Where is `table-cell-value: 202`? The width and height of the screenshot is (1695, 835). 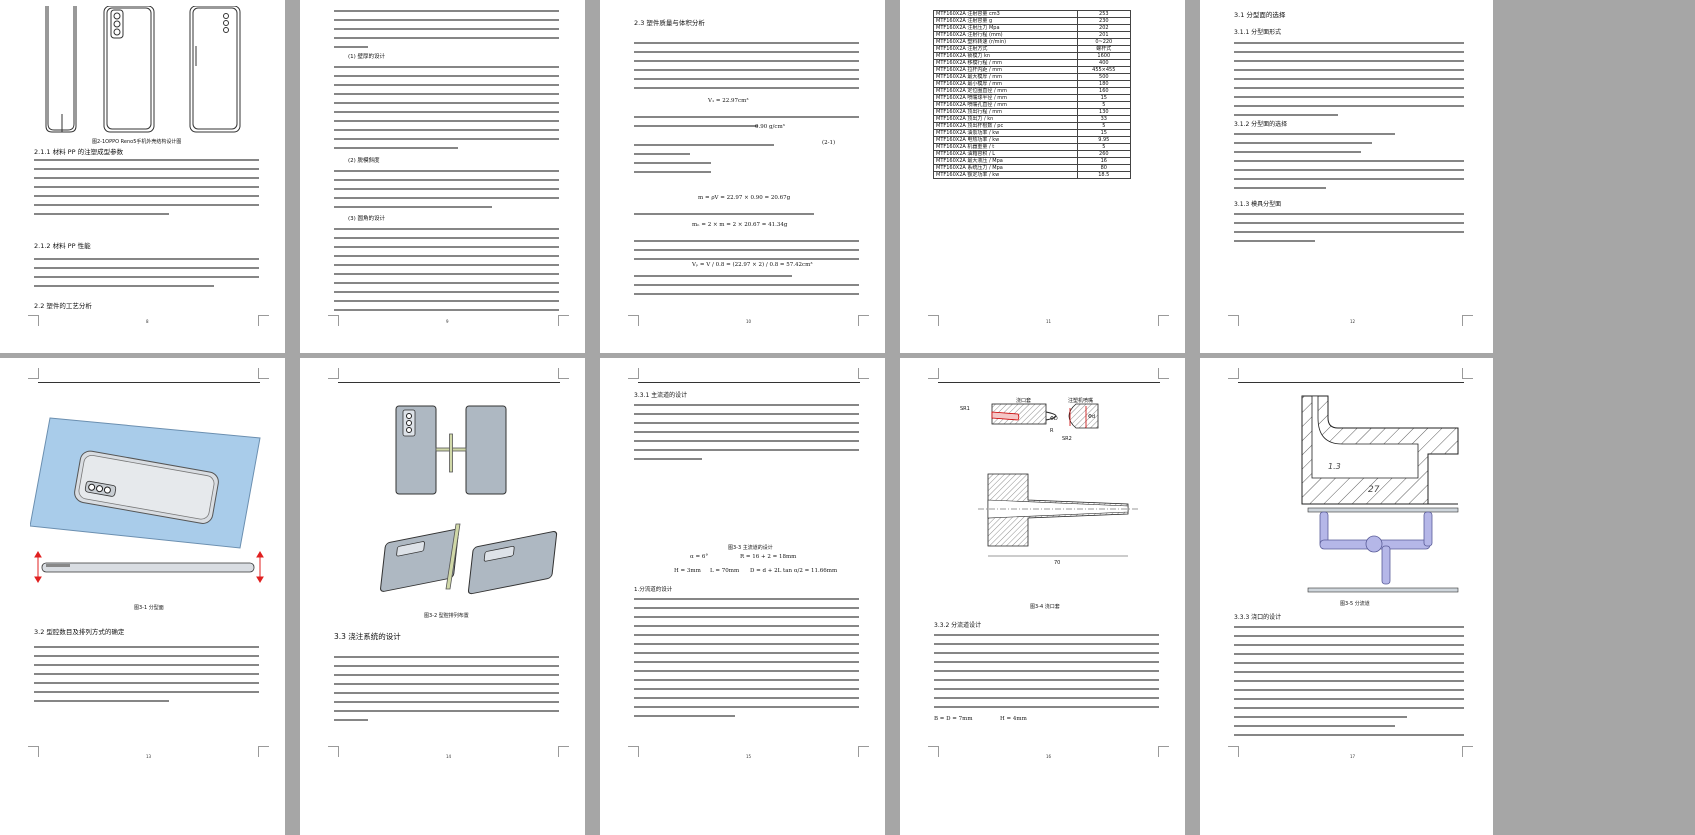 table-cell-value: 202 is located at coordinates (1104, 28).